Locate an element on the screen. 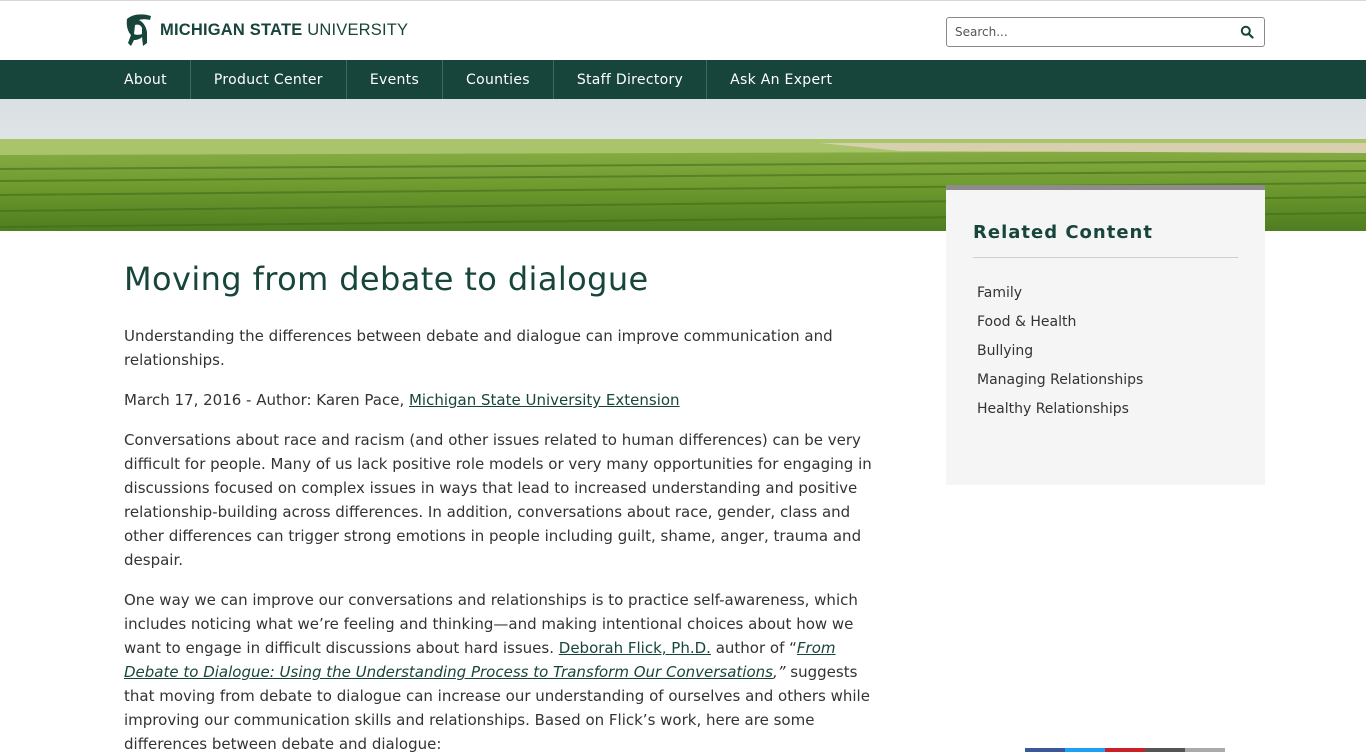  search-box is located at coordinates (1105, 32).